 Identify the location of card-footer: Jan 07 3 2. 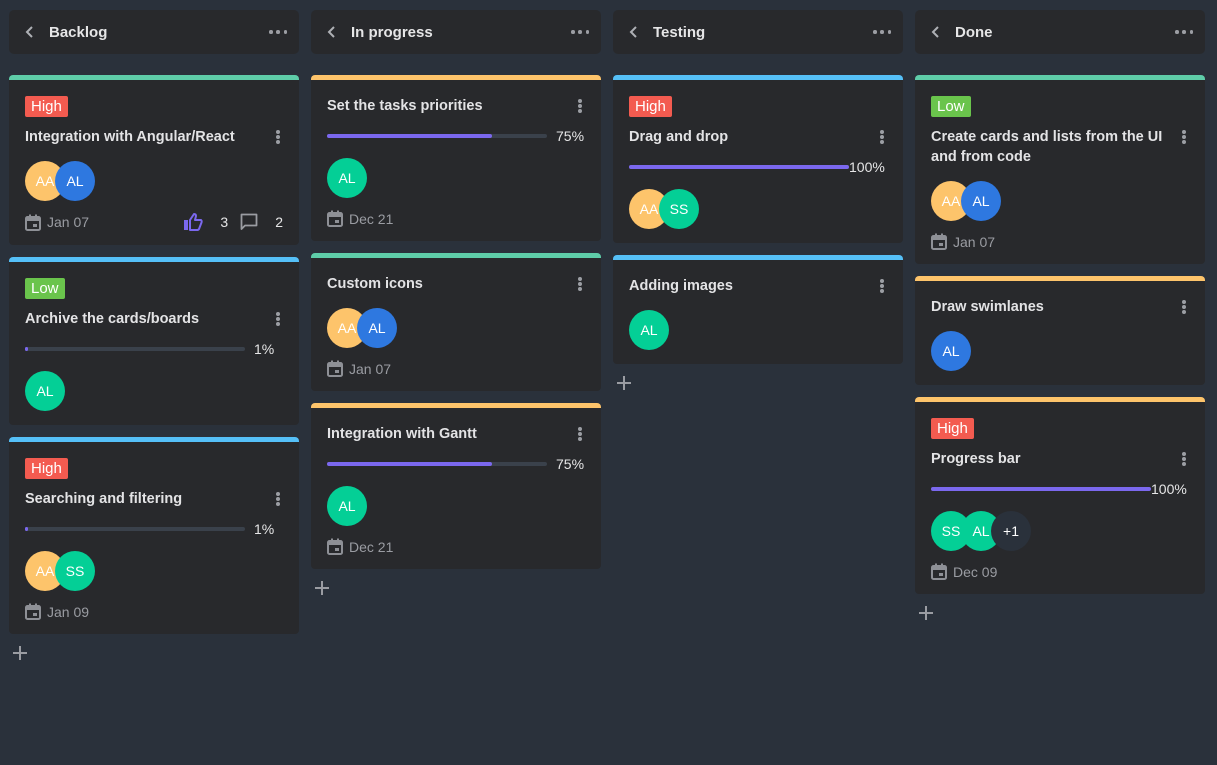
(154, 222).